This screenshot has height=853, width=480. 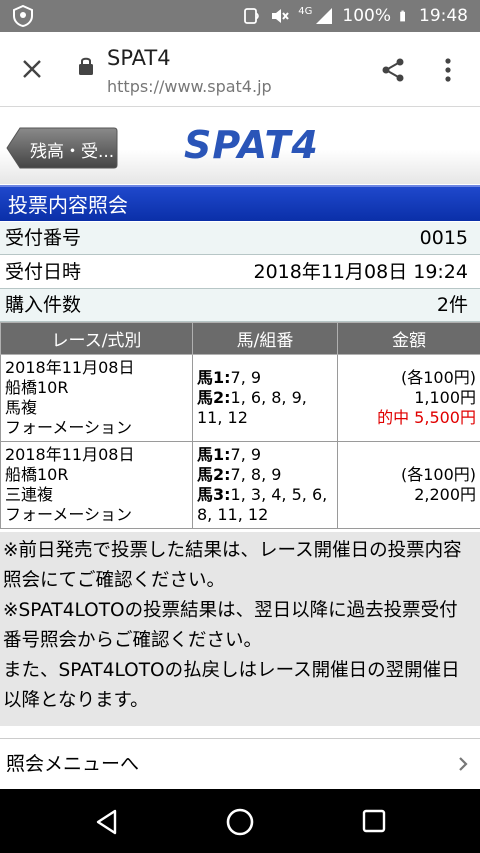 I want to click on site-header: 残高・受... SPAT4, so click(x=240, y=145).